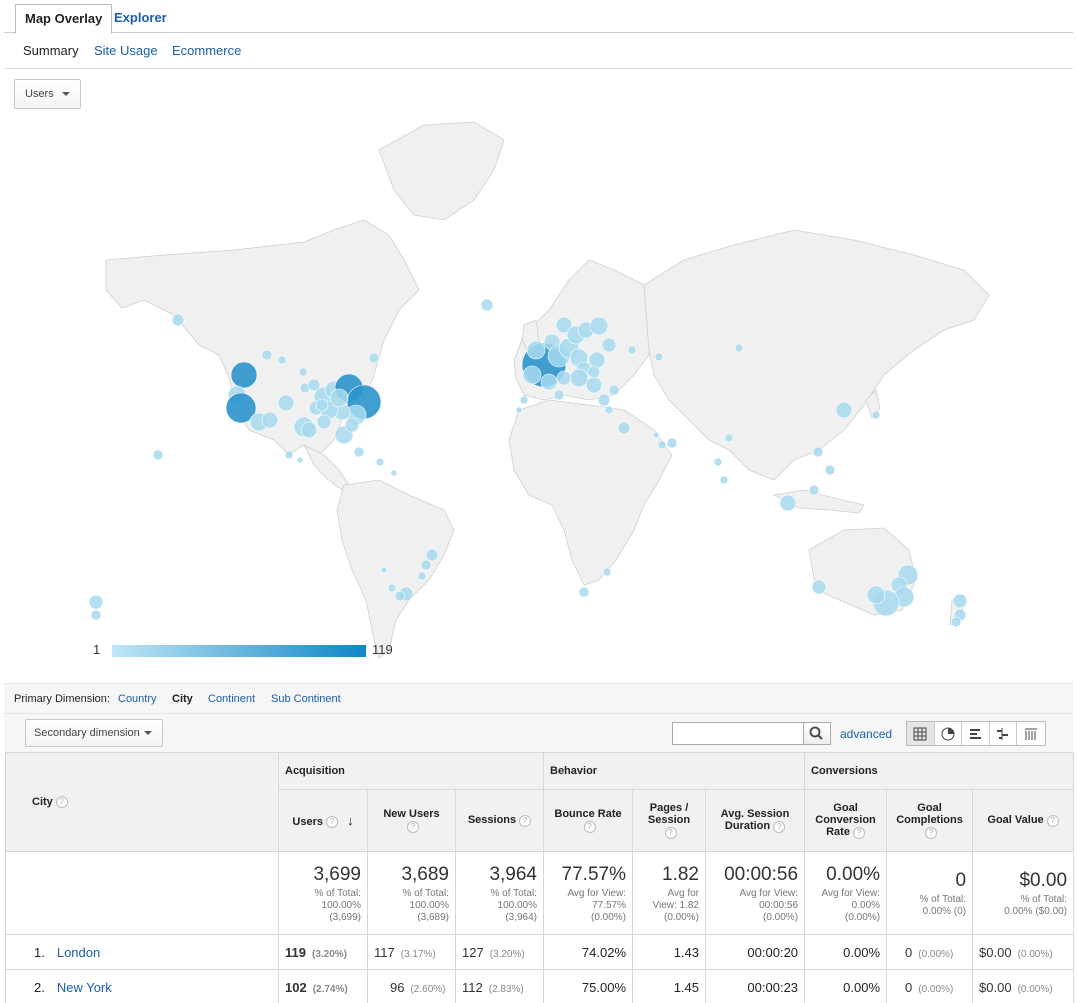 The width and height of the screenshot is (1077, 1003). I want to click on advanced-filter-link: advanced, so click(866, 734).